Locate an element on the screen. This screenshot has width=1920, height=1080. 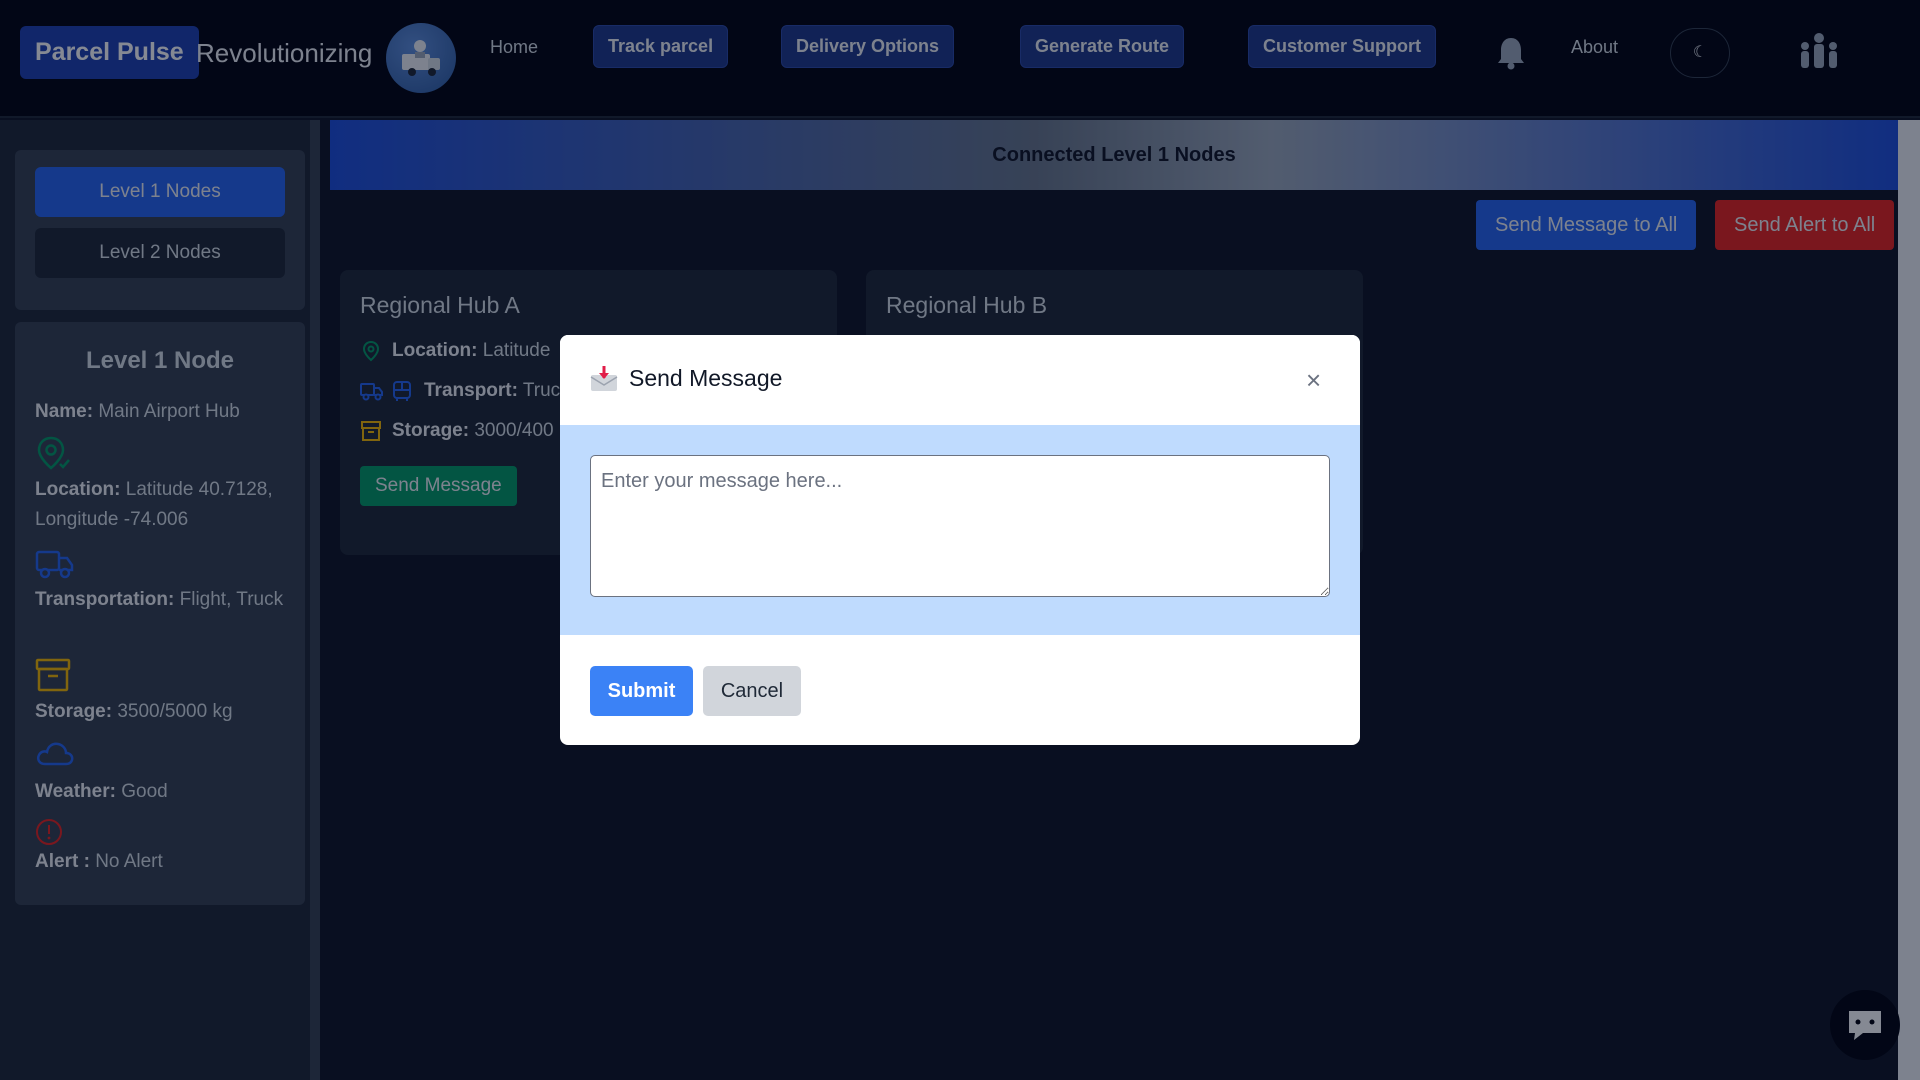
mail-inbox-icon is located at coordinates (604, 381).